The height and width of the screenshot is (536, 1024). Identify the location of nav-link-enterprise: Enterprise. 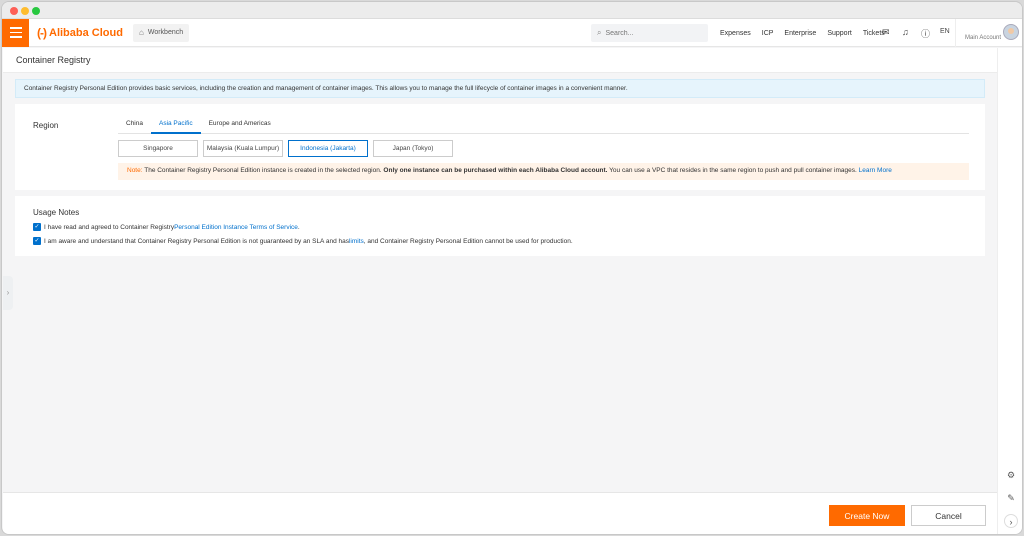
(800, 33).